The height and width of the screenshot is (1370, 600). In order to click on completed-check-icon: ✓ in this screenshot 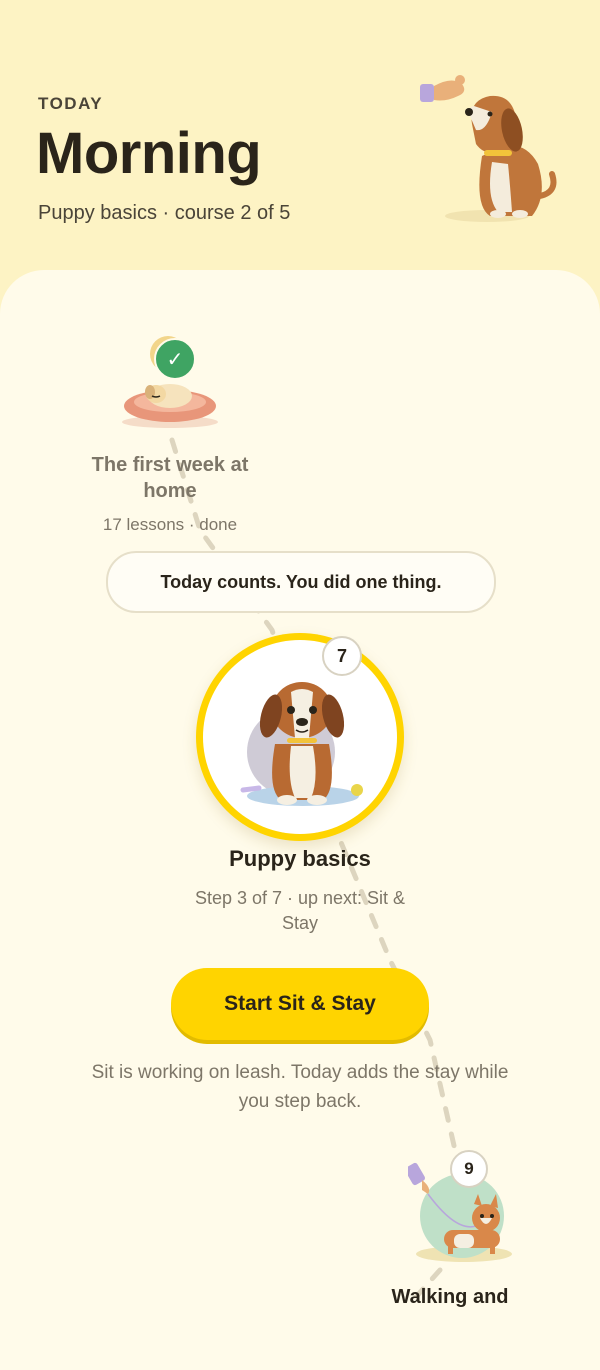, I will do `click(175, 359)`.